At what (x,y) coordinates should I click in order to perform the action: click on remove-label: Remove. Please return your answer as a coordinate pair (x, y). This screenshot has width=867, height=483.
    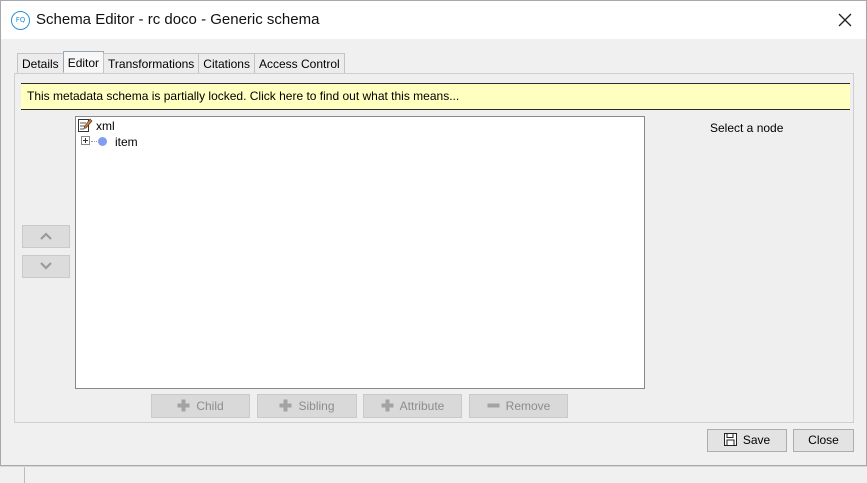
    Looking at the image, I should click on (528, 406).